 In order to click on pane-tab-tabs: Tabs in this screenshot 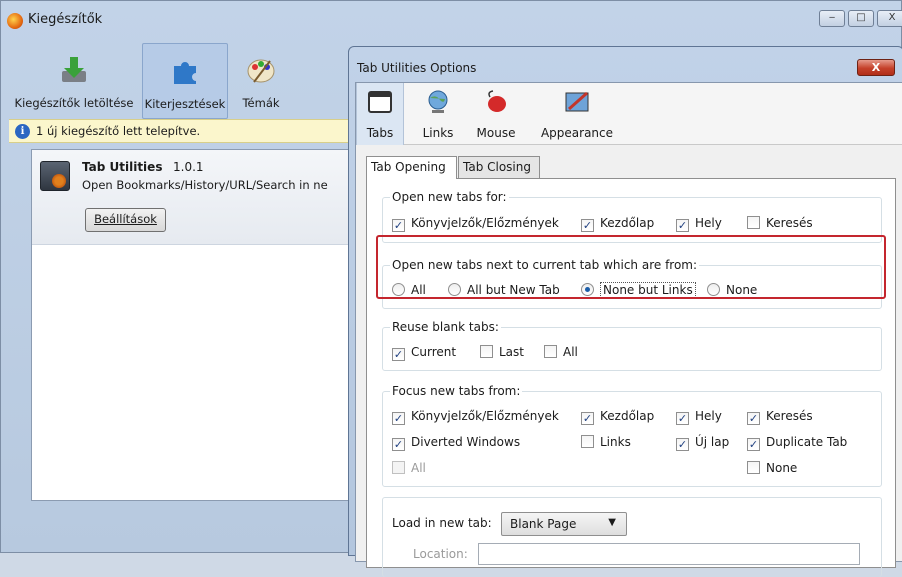, I will do `click(380, 114)`.